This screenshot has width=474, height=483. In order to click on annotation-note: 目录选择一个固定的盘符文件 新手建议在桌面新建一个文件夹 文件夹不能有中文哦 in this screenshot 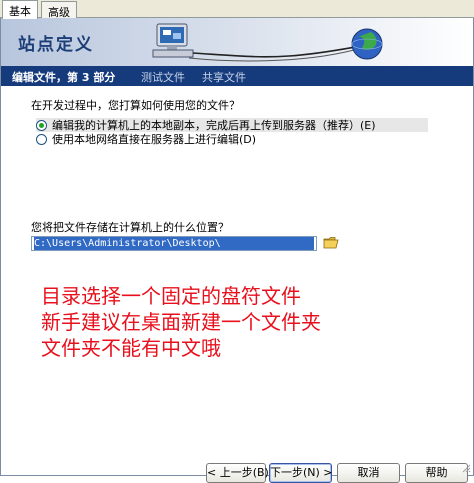, I will do `click(181, 322)`.